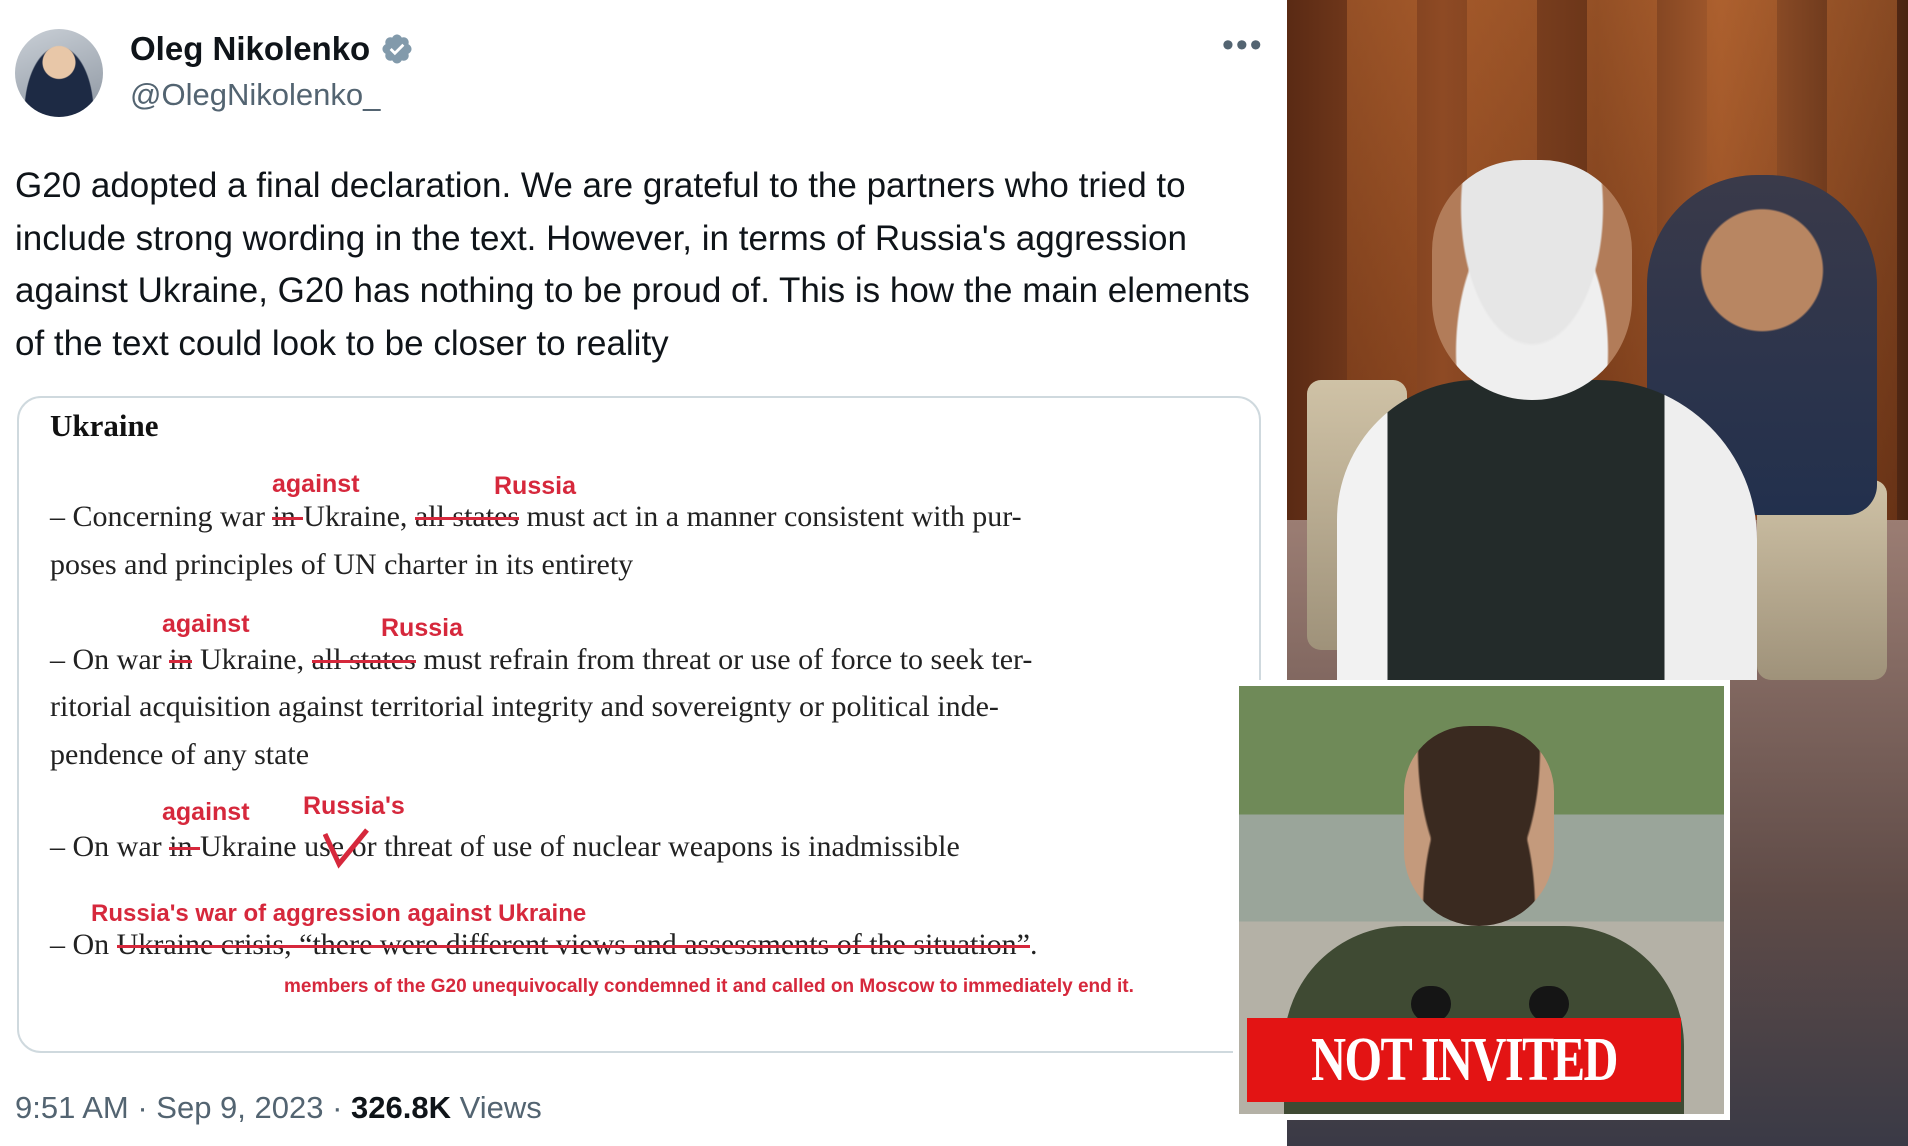 The height and width of the screenshot is (1146, 1908). I want to click on insert-russia-2: Russia, so click(422, 628).